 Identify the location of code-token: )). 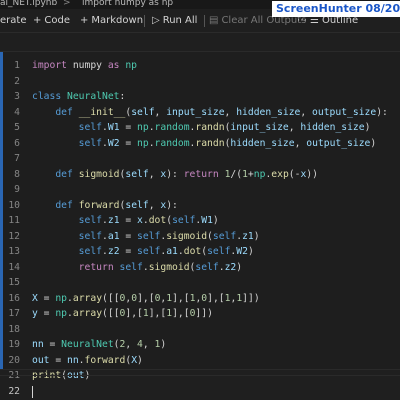
(312, 174).